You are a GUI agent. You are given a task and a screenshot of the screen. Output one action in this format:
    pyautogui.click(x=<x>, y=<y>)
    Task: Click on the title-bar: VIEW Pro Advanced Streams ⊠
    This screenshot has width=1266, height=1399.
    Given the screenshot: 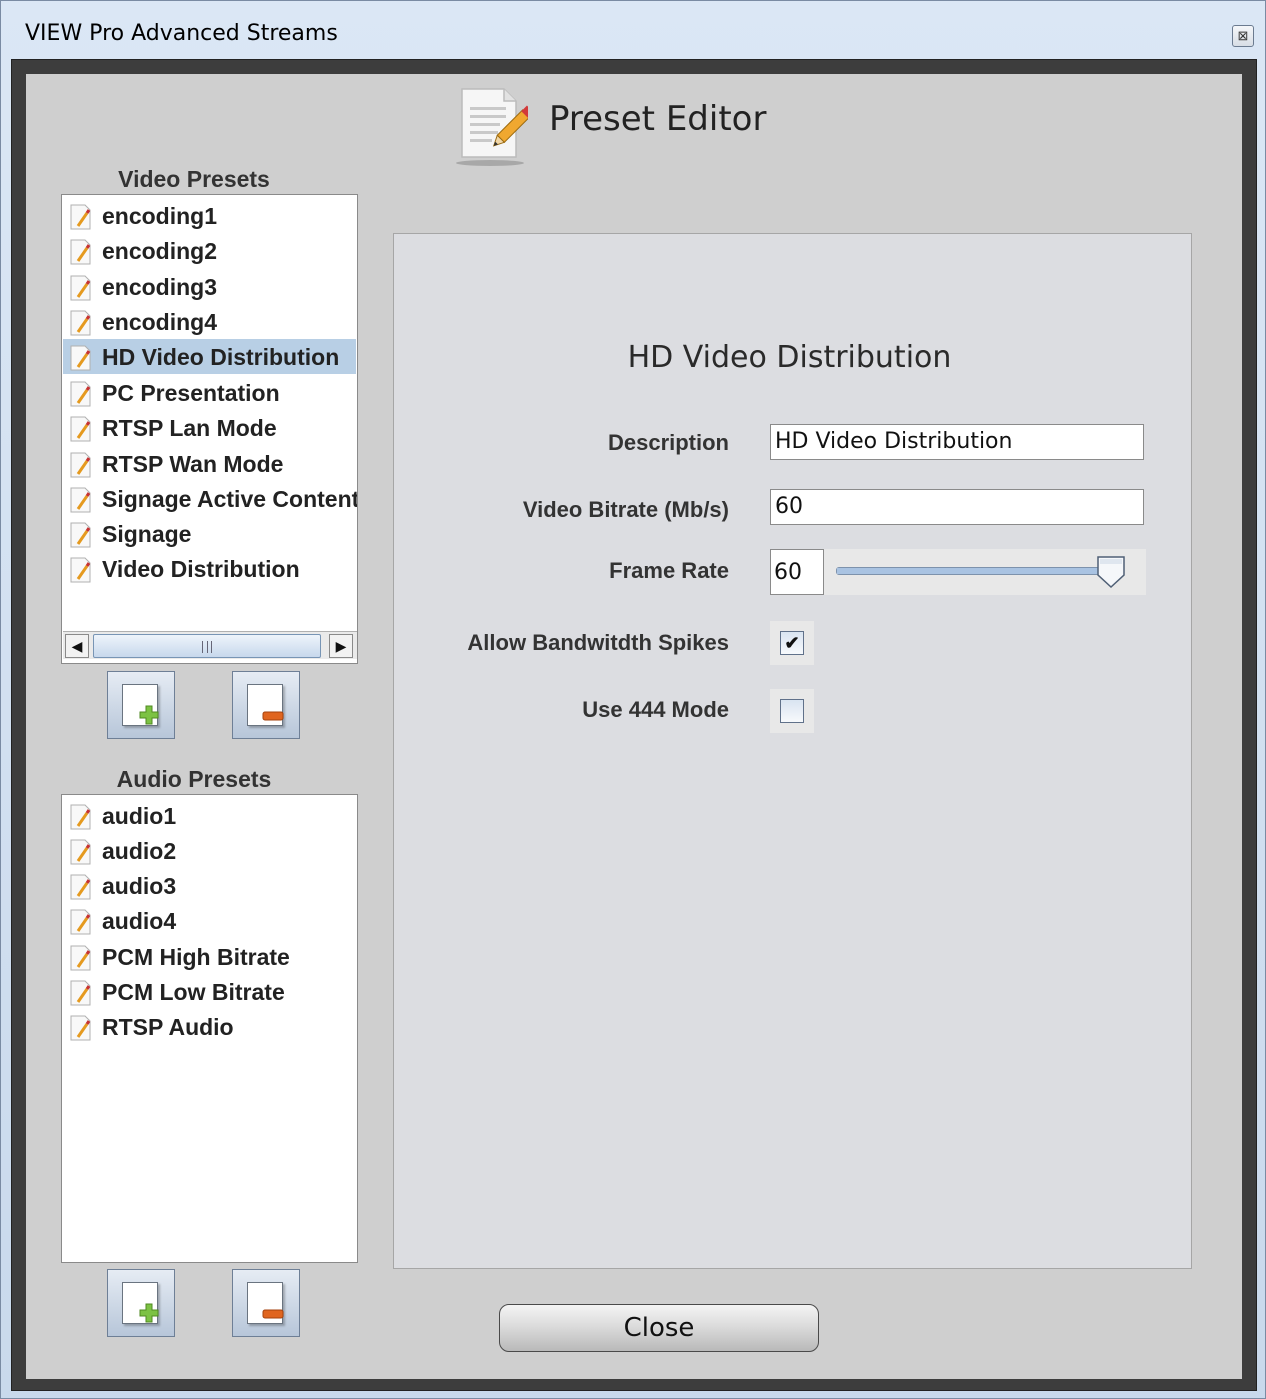 What is the action you would take?
    pyautogui.click(x=633, y=29)
    